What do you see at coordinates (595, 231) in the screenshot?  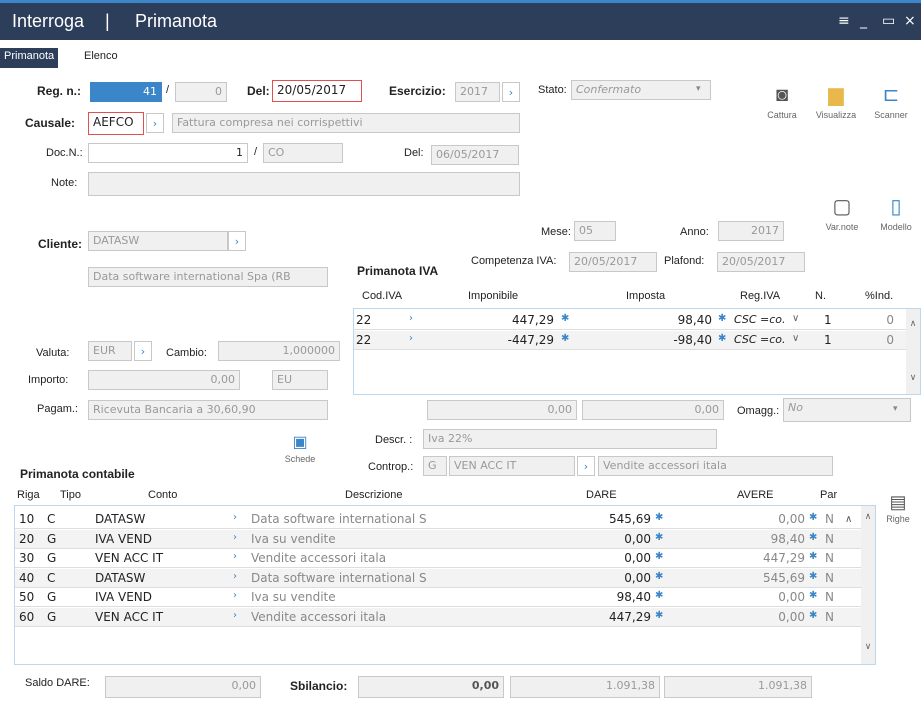 I see `mese-field: 05` at bounding box center [595, 231].